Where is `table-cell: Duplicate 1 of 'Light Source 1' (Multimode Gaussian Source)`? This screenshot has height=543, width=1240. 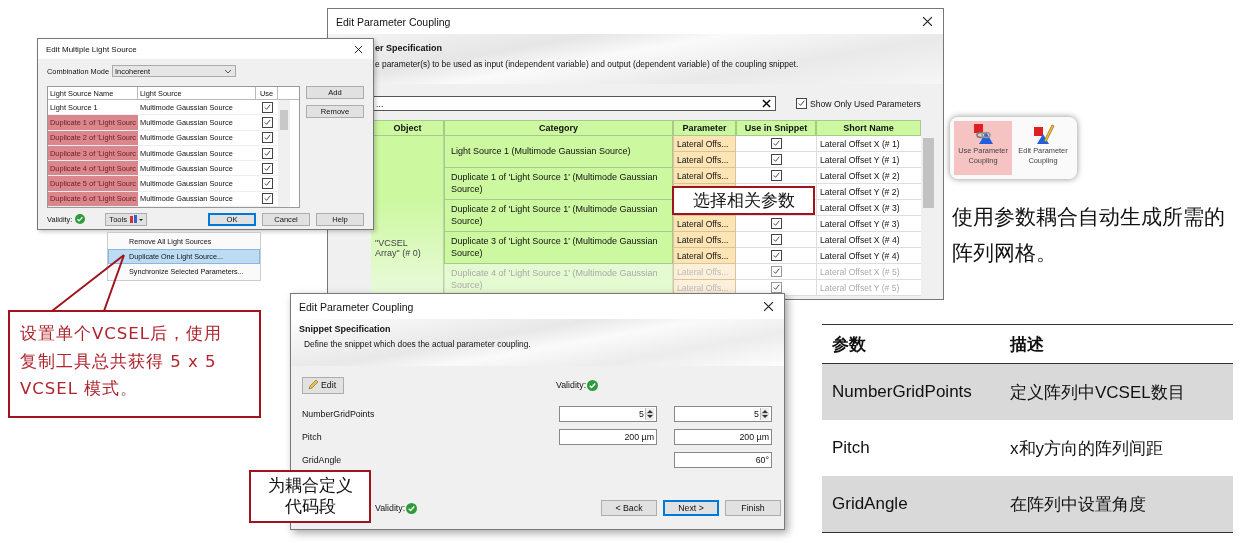 table-cell: Duplicate 1 of 'Light Source 1' (Multimode Gaussian Source) is located at coordinates (558, 184).